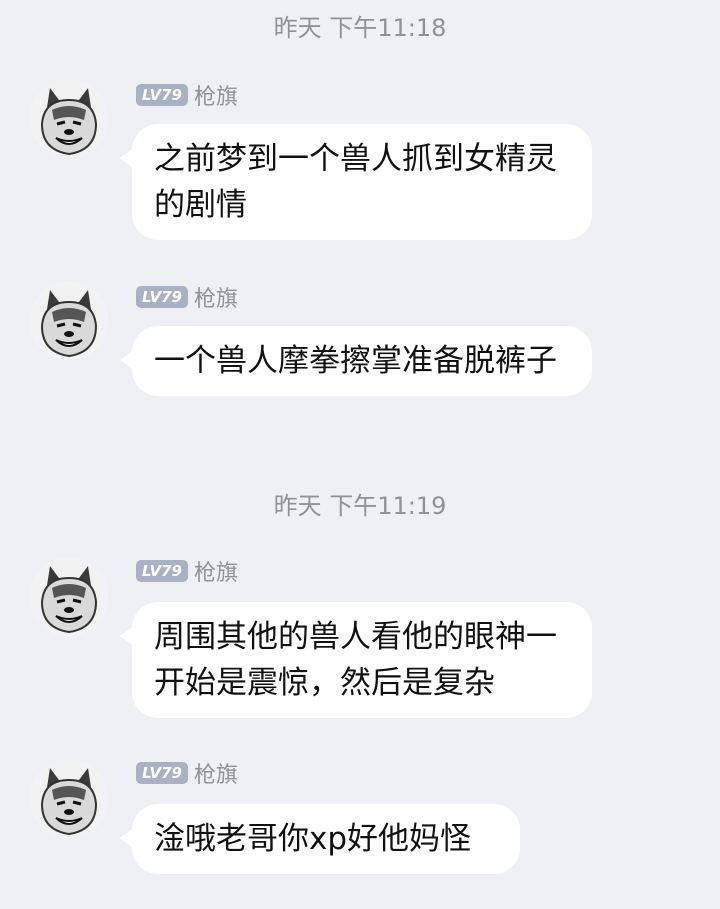 This screenshot has height=909, width=720. What do you see at coordinates (356, 361) in the screenshot?
I see `message-bubble: 一个兽人摩拳擦掌准备脱裤子` at bounding box center [356, 361].